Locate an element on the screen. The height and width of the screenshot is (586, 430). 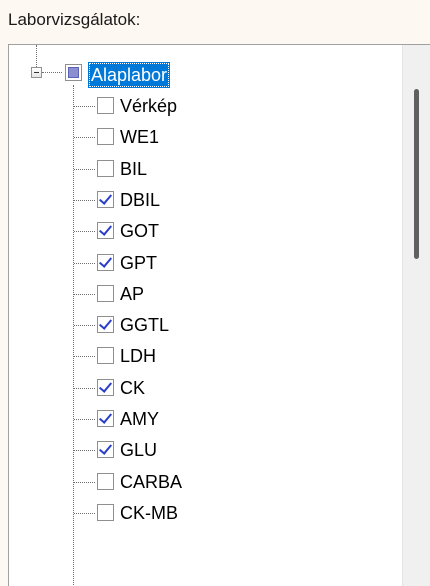
tree-item-label: CARBA is located at coordinates (151, 481).